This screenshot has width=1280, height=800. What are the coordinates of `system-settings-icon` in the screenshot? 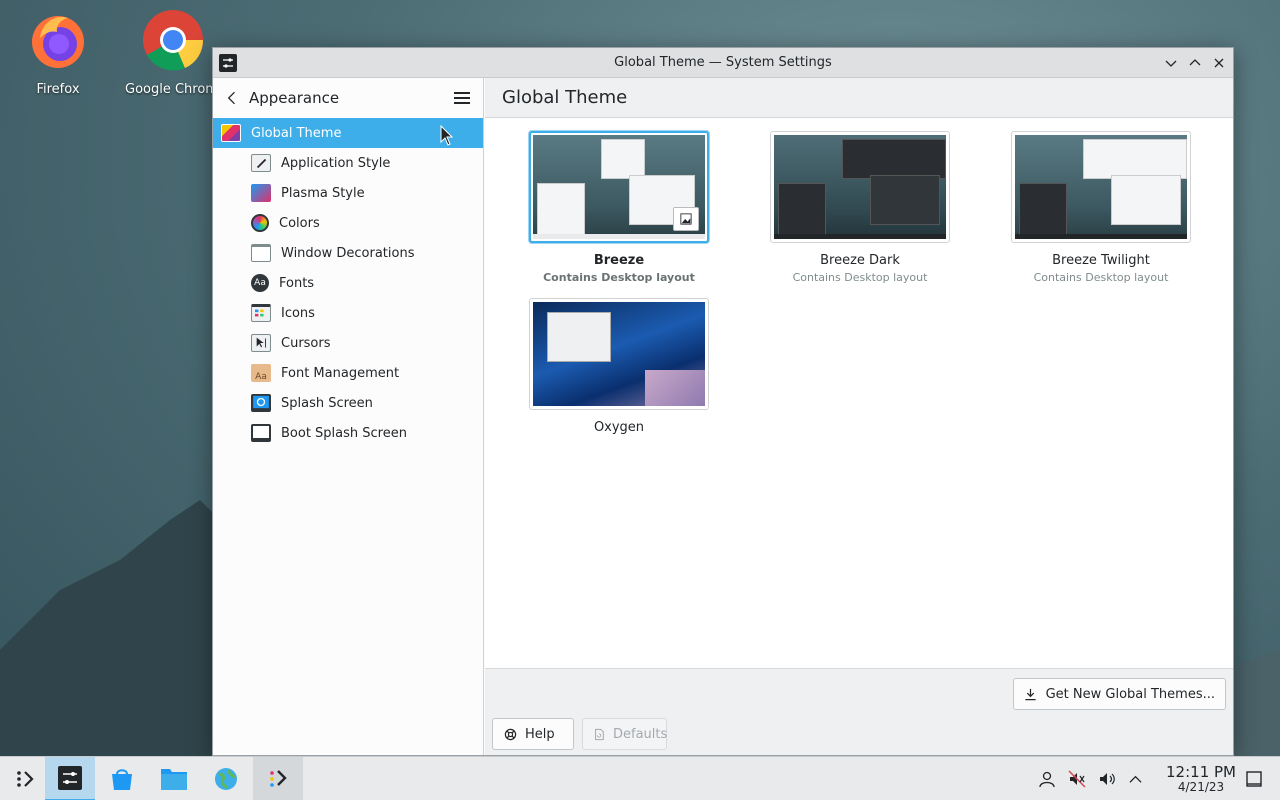 It's located at (70, 778).